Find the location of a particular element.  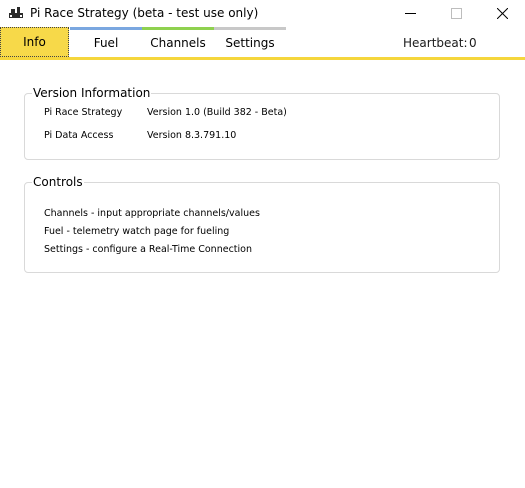

close-button is located at coordinates (502, 13).